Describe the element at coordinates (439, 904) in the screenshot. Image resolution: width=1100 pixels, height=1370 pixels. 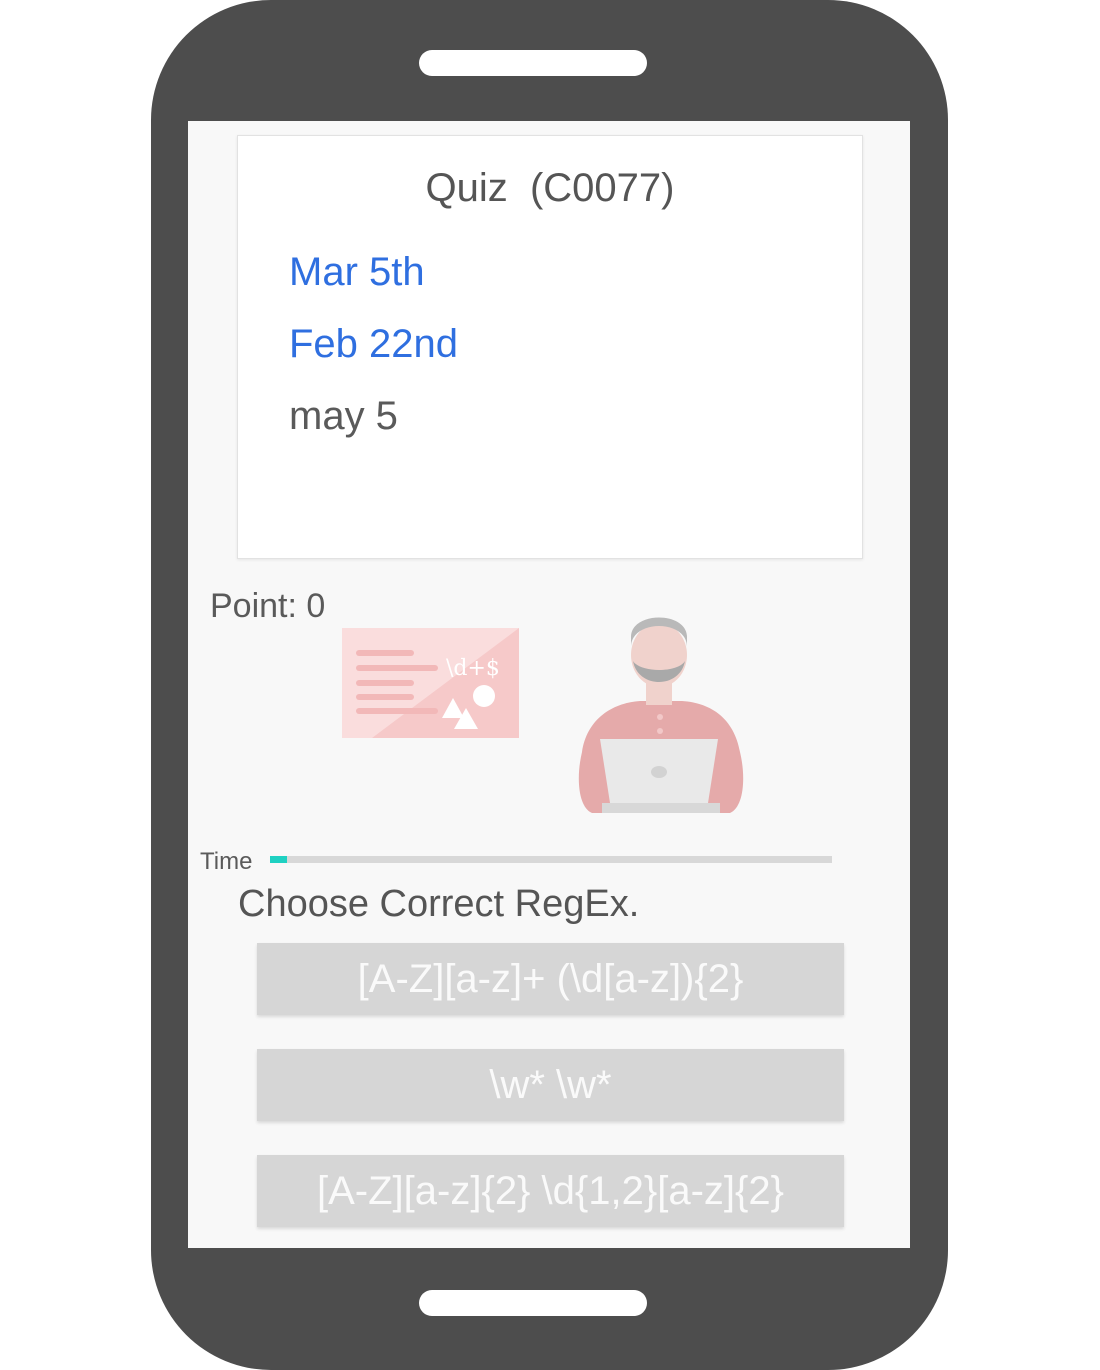
I see `question-text: Choose Correct RegEx.` at that location.